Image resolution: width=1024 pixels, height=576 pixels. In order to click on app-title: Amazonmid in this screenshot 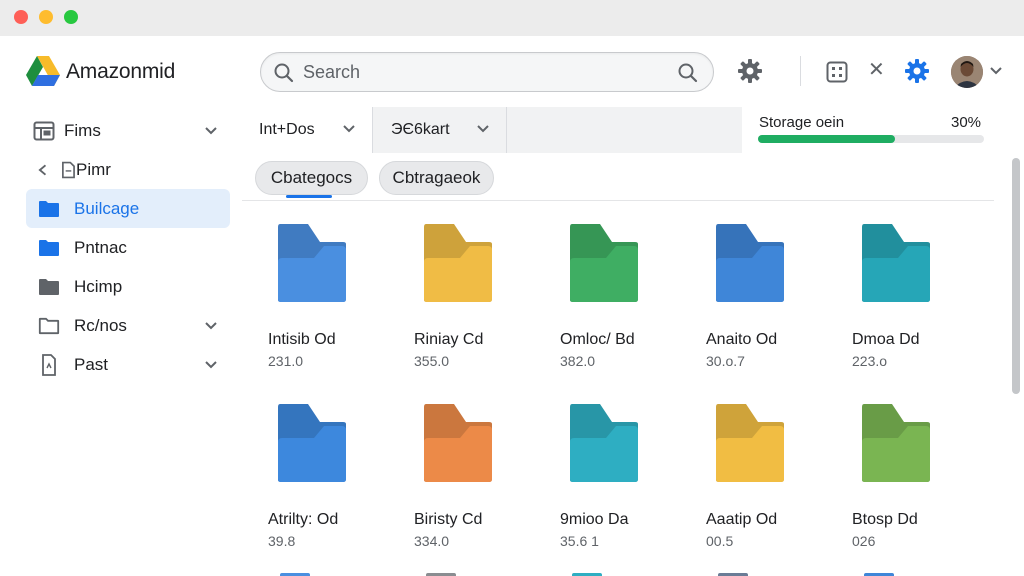, I will do `click(121, 71)`.